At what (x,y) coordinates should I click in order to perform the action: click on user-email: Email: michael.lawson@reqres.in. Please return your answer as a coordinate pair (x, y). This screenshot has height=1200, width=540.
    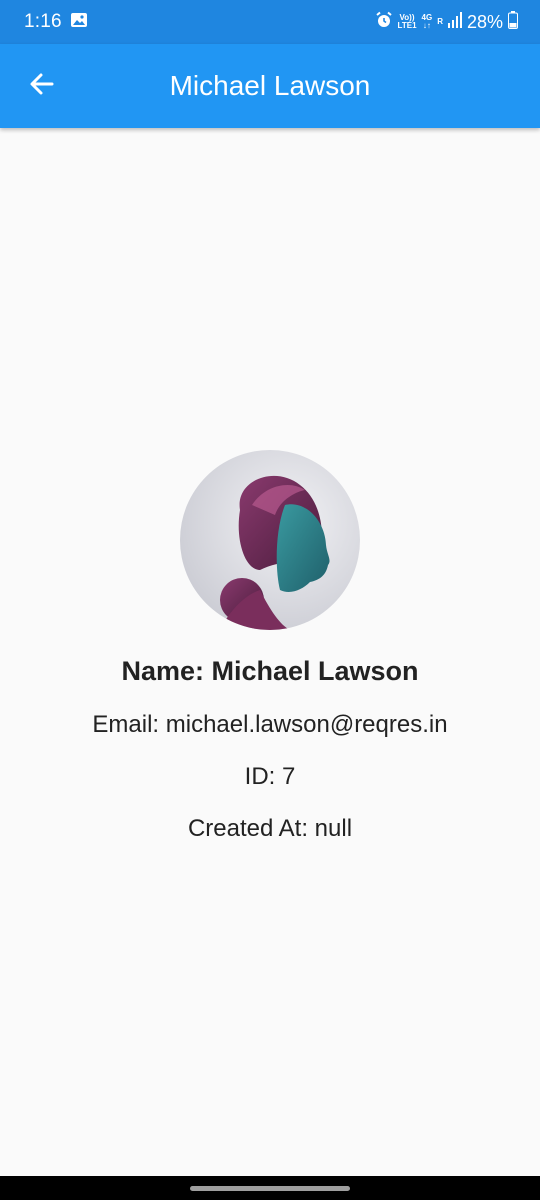
    Looking at the image, I should click on (270, 724).